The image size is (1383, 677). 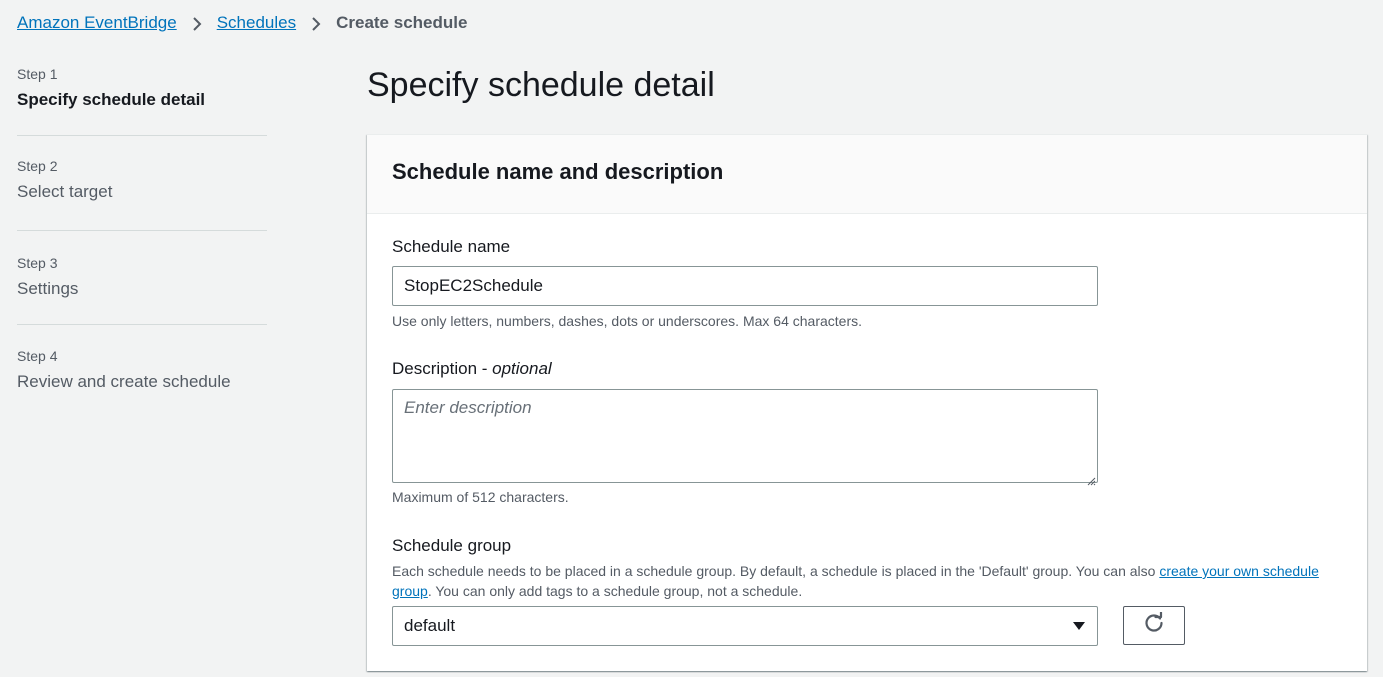 What do you see at coordinates (402, 22) in the screenshot?
I see `breadcrumb-current: Create schedule` at bounding box center [402, 22].